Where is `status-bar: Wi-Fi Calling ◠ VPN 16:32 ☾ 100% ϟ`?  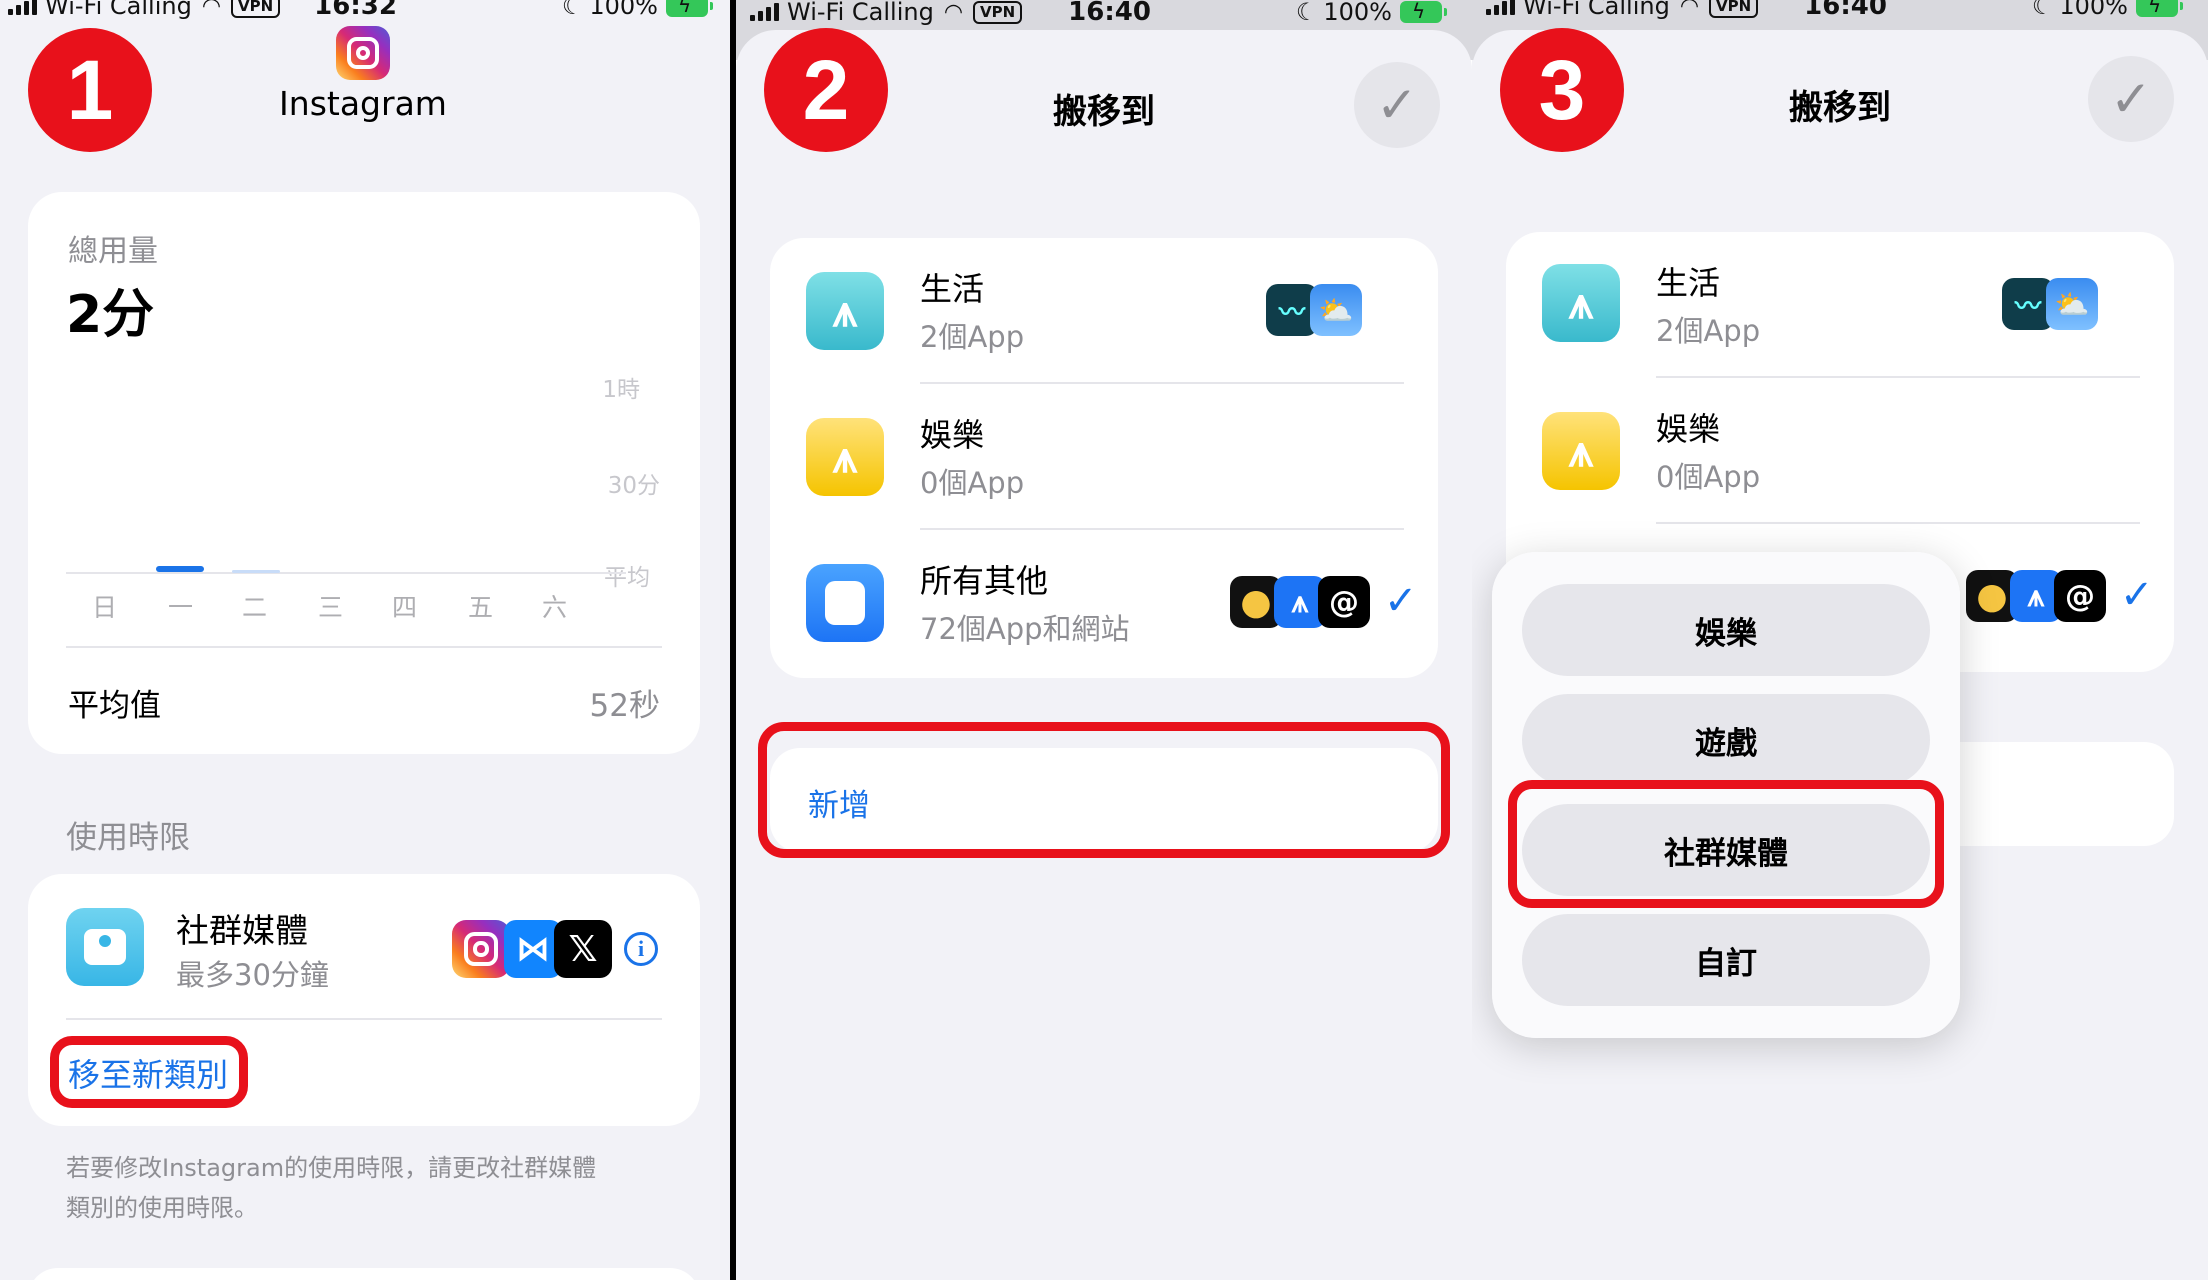
status-bar: Wi-Fi Calling ◠ VPN 16:32 ☾ 100% ϟ is located at coordinates (365, 13).